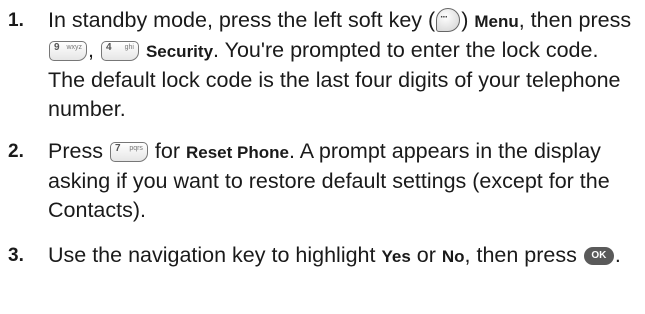 The height and width of the screenshot is (314, 645). What do you see at coordinates (215, 255) in the screenshot?
I see `step-text-part: Use the navigation key to highlight` at bounding box center [215, 255].